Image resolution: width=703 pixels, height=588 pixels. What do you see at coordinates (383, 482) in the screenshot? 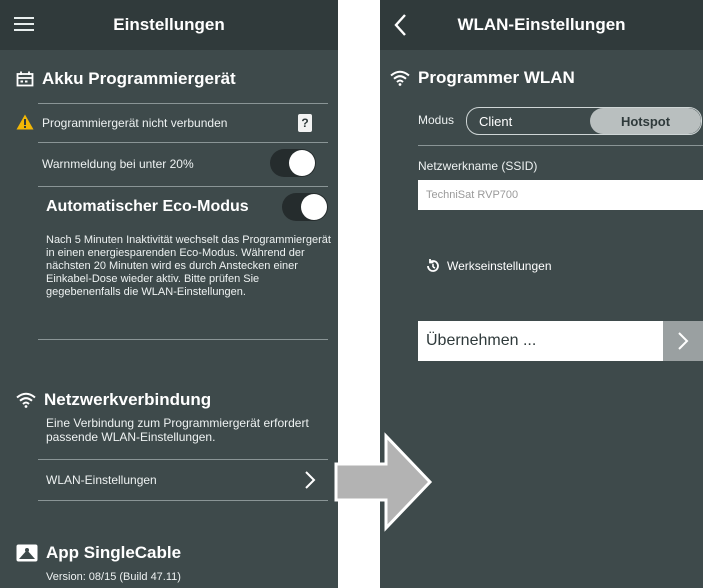
I see `transition-arrow-icon` at bounding box center [383, 482].